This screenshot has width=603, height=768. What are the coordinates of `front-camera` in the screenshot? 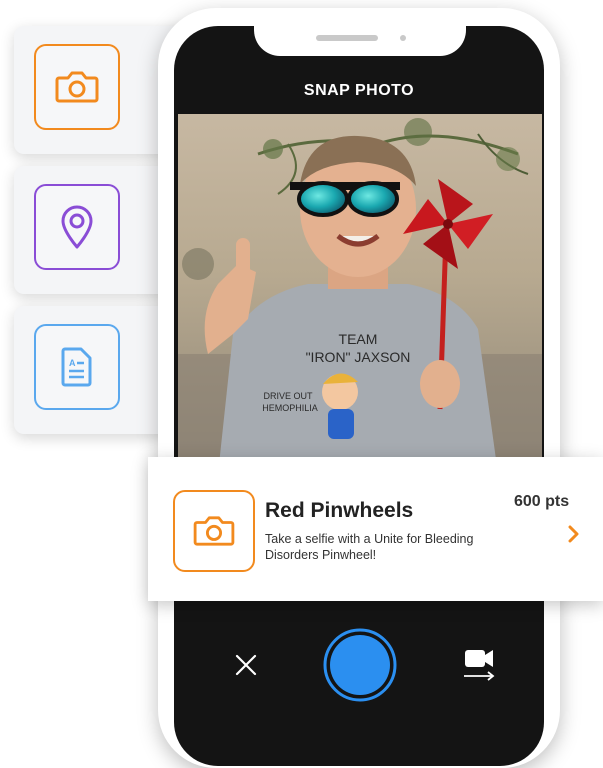 It's located at (403, 38).